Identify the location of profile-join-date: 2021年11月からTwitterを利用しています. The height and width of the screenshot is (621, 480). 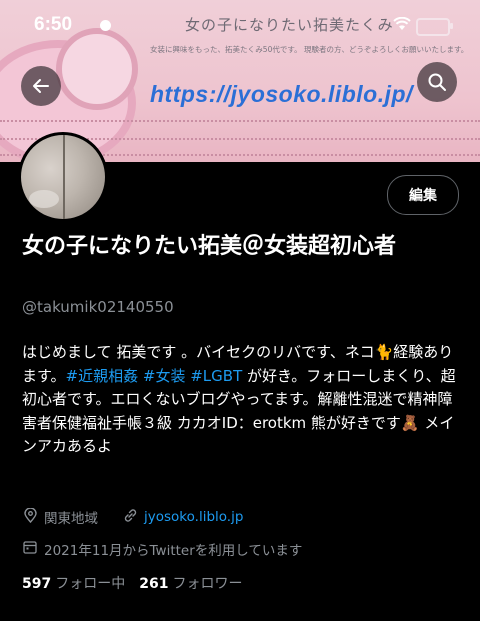
(162, 549).